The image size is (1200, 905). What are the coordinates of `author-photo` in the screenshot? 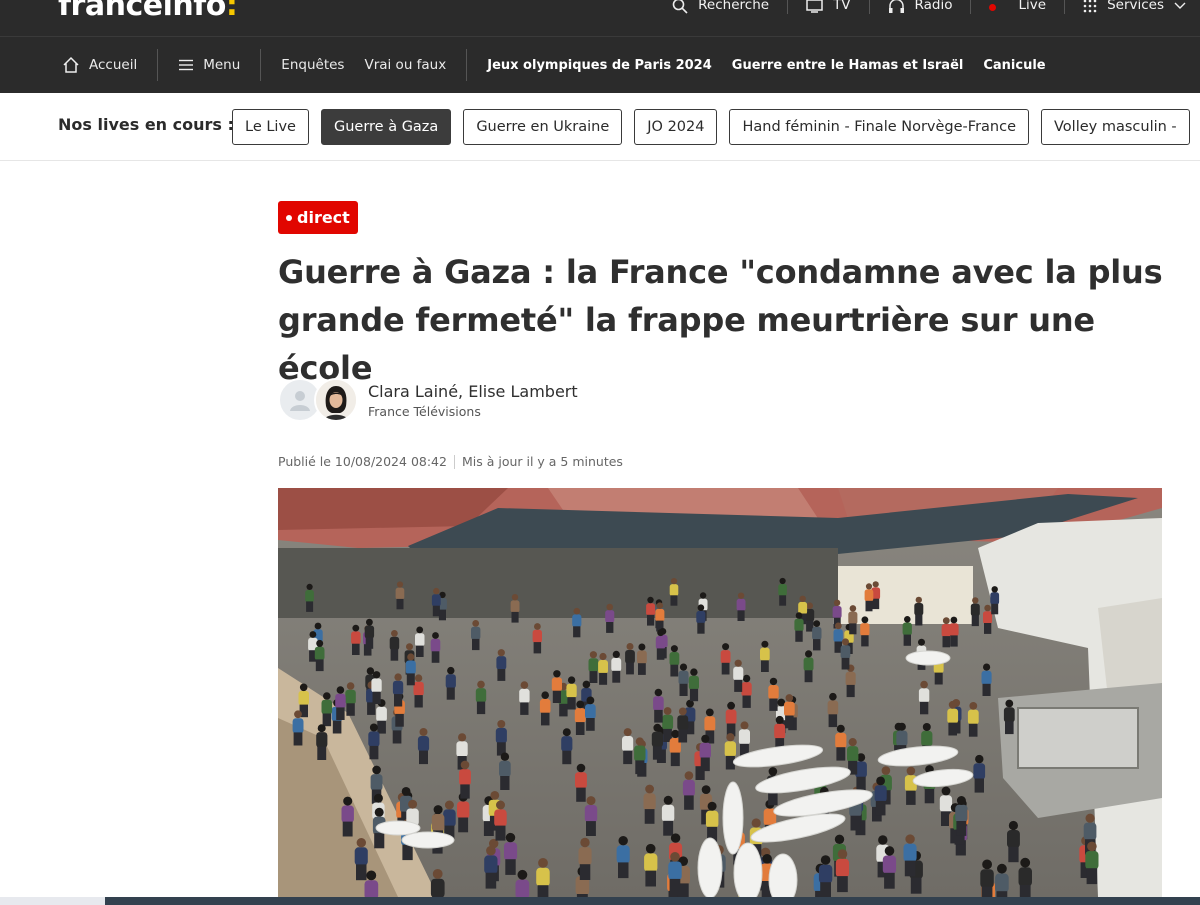 It's located at (336, 400).